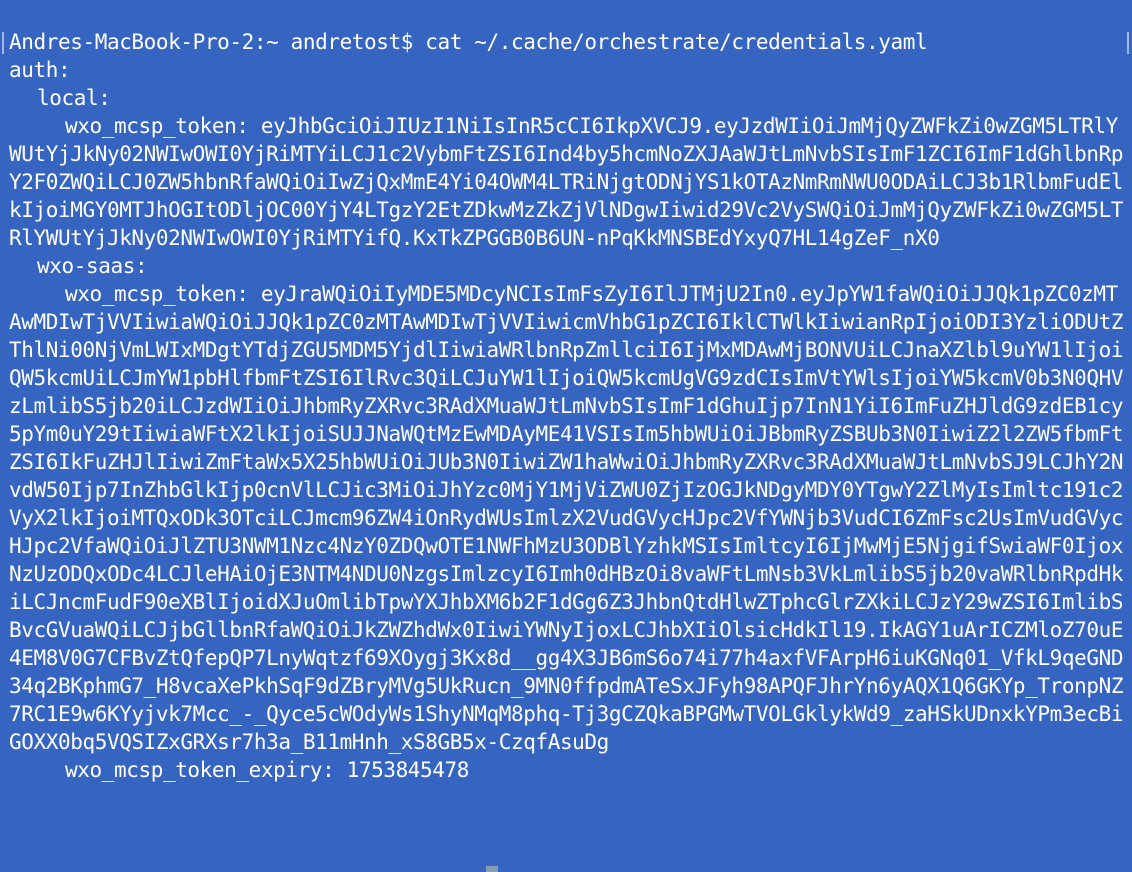 Image resolution: width=1132 pixels, height=872 pixels. Describe the element at coordinates (492, 869) in the screenshot. I see `scroll-indicator` at that location.